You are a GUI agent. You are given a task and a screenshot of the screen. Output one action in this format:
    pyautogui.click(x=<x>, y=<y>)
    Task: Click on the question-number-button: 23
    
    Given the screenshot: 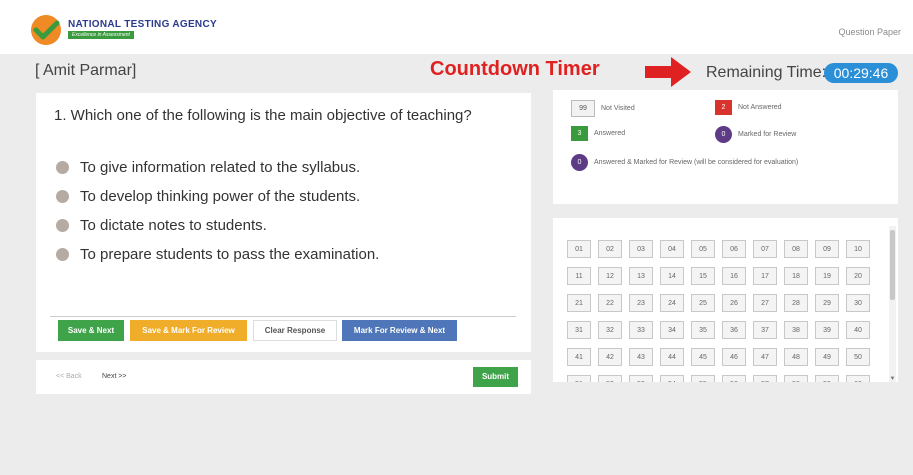 What is the action you would take?
    pyautogui.click(x=641, y=303)
    